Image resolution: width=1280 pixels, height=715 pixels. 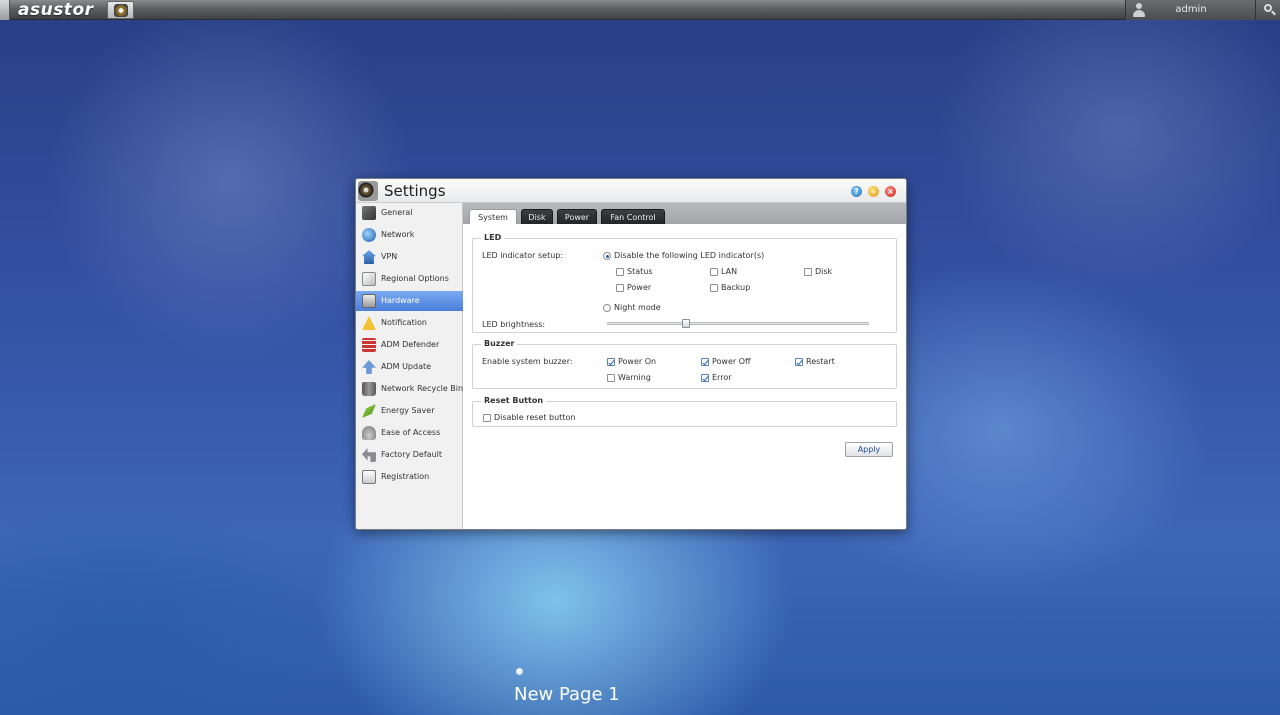 I want to click on disable-reset-checkbox, so click(x=487, y=418).